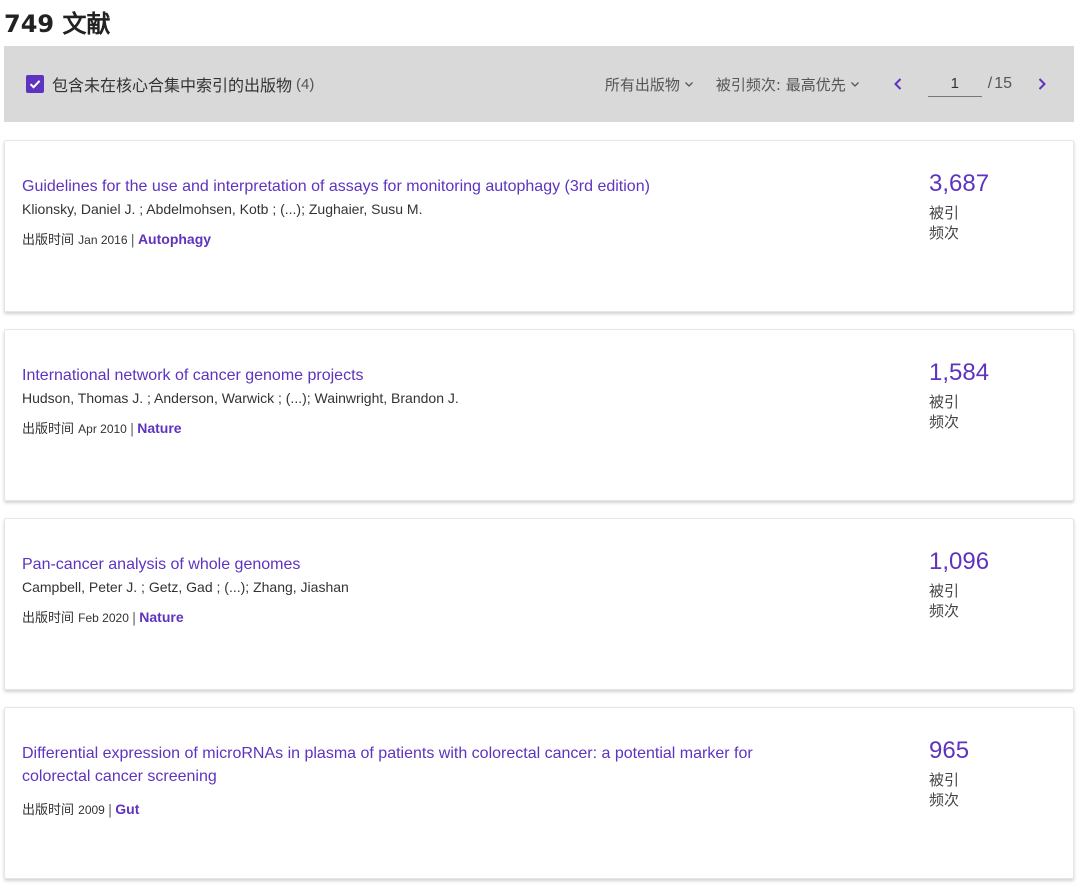  What do you see at coordinates (417, 618) in the screenshot?
I see `record-publication-info: 出版时间 Feb 2020 | Nature` at bounding box center [417, 618].